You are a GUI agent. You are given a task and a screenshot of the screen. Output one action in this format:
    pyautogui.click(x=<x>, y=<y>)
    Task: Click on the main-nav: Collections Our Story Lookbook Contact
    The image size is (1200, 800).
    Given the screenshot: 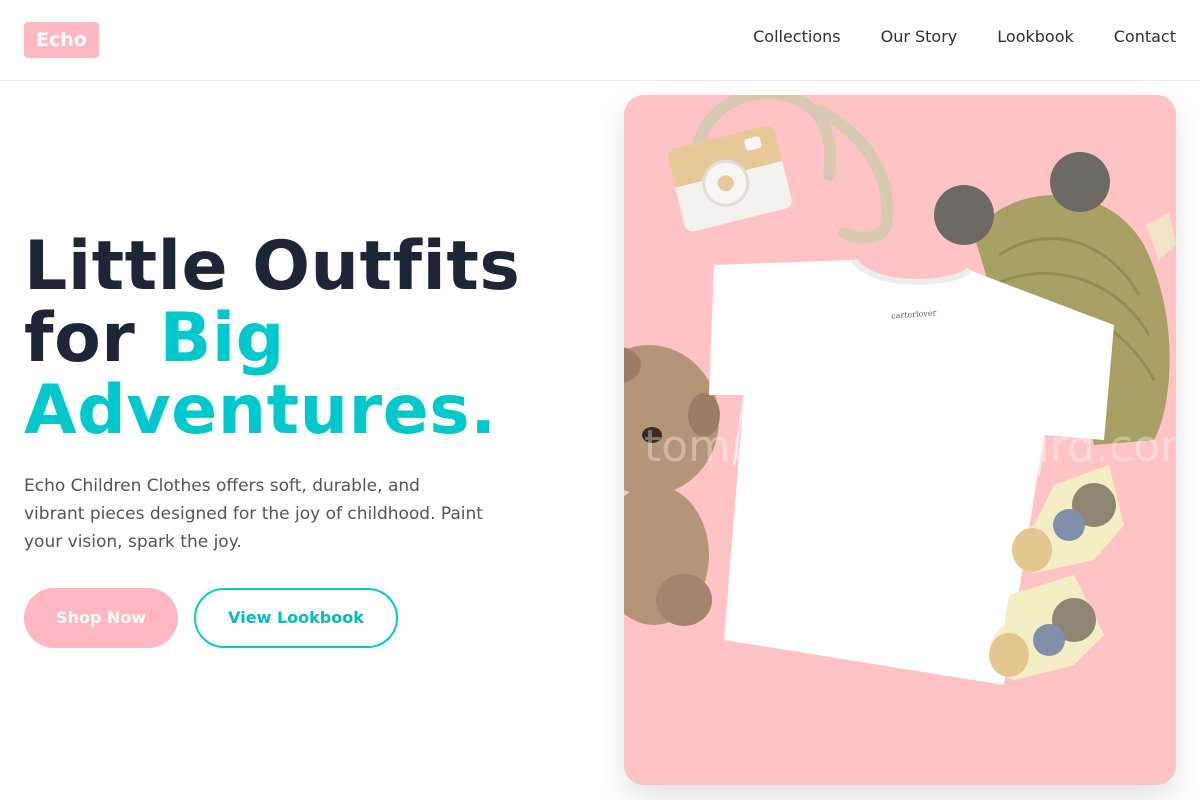 What is the action you would take?
    pyautogui.click(x=964, y=37)
    